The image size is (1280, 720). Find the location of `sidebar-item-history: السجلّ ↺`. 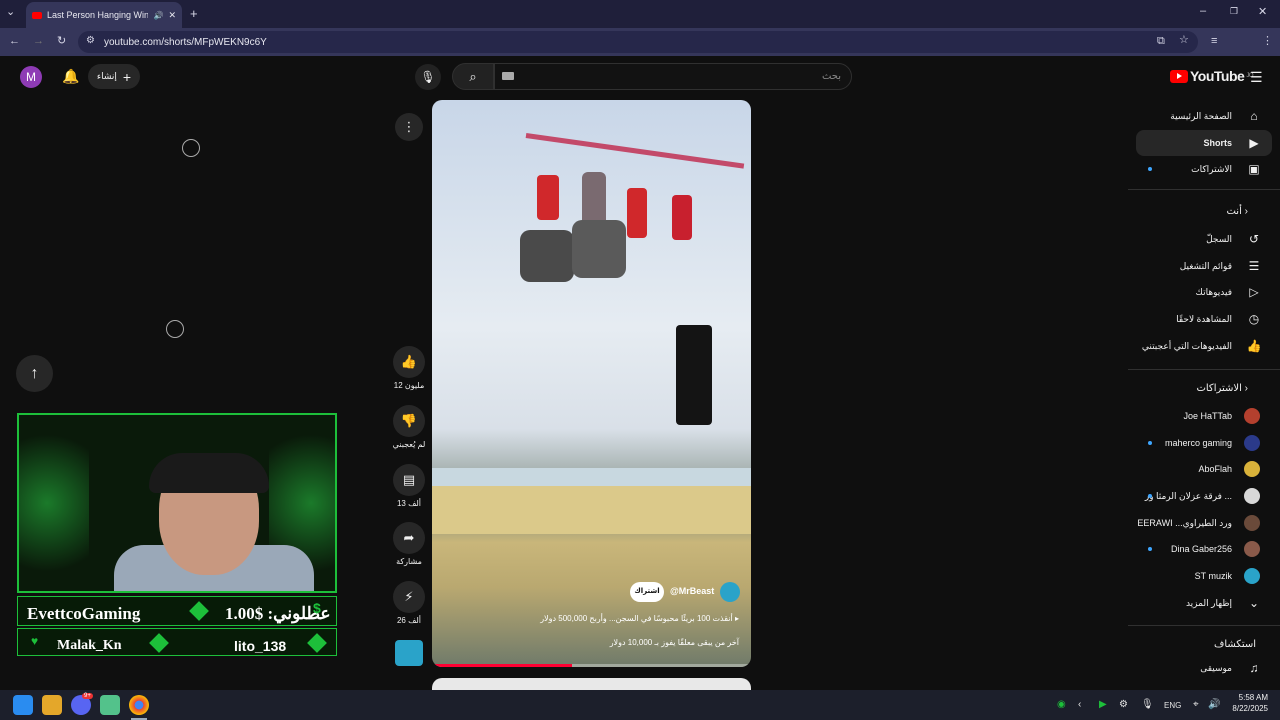

sidebar-item-history: السجلّ ↺ is located at coordinates (1204, 239).